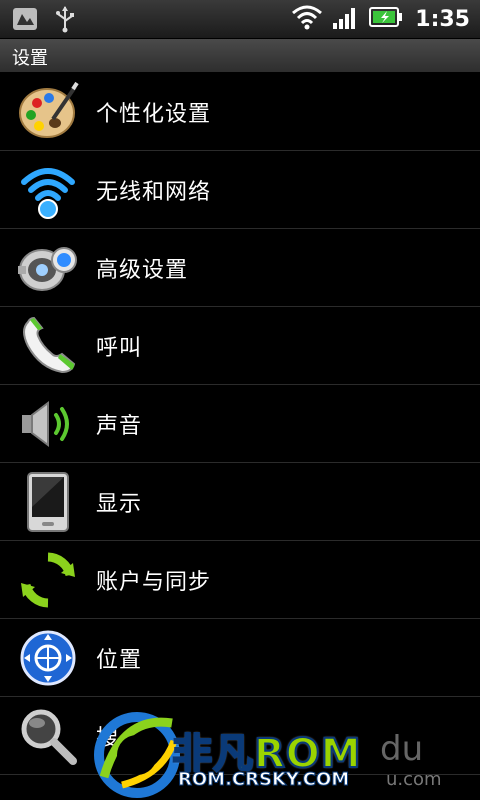  I want to click on list-item-display: 显示, so click(240, 502).